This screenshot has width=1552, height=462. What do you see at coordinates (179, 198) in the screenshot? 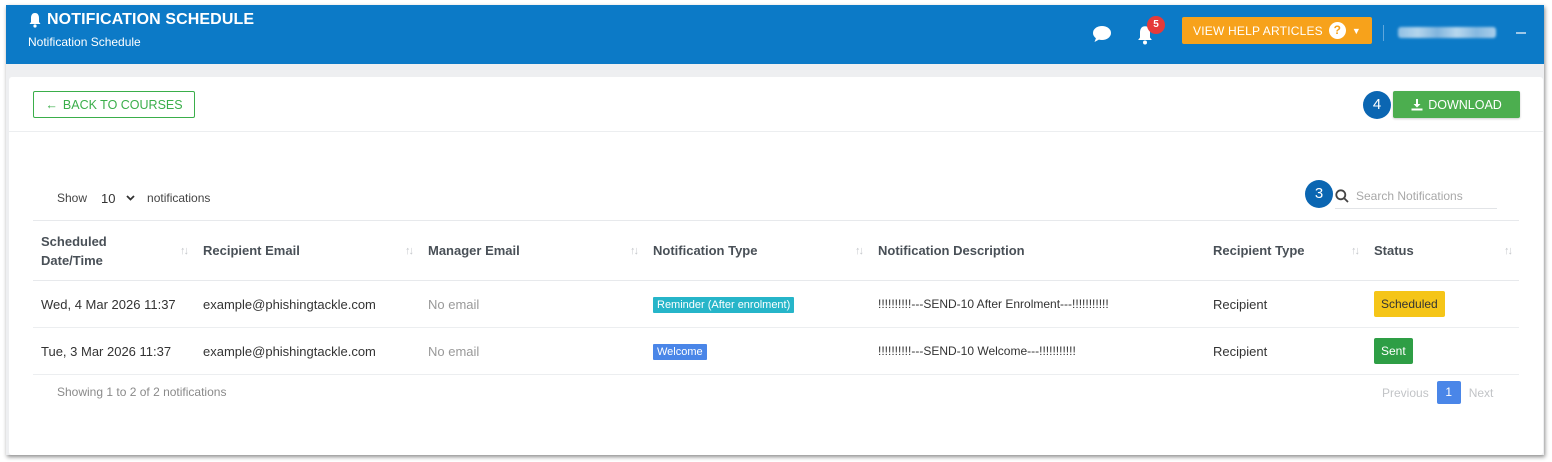
I see `length-suffix-label: notifications` at bounding box center [179, 198].